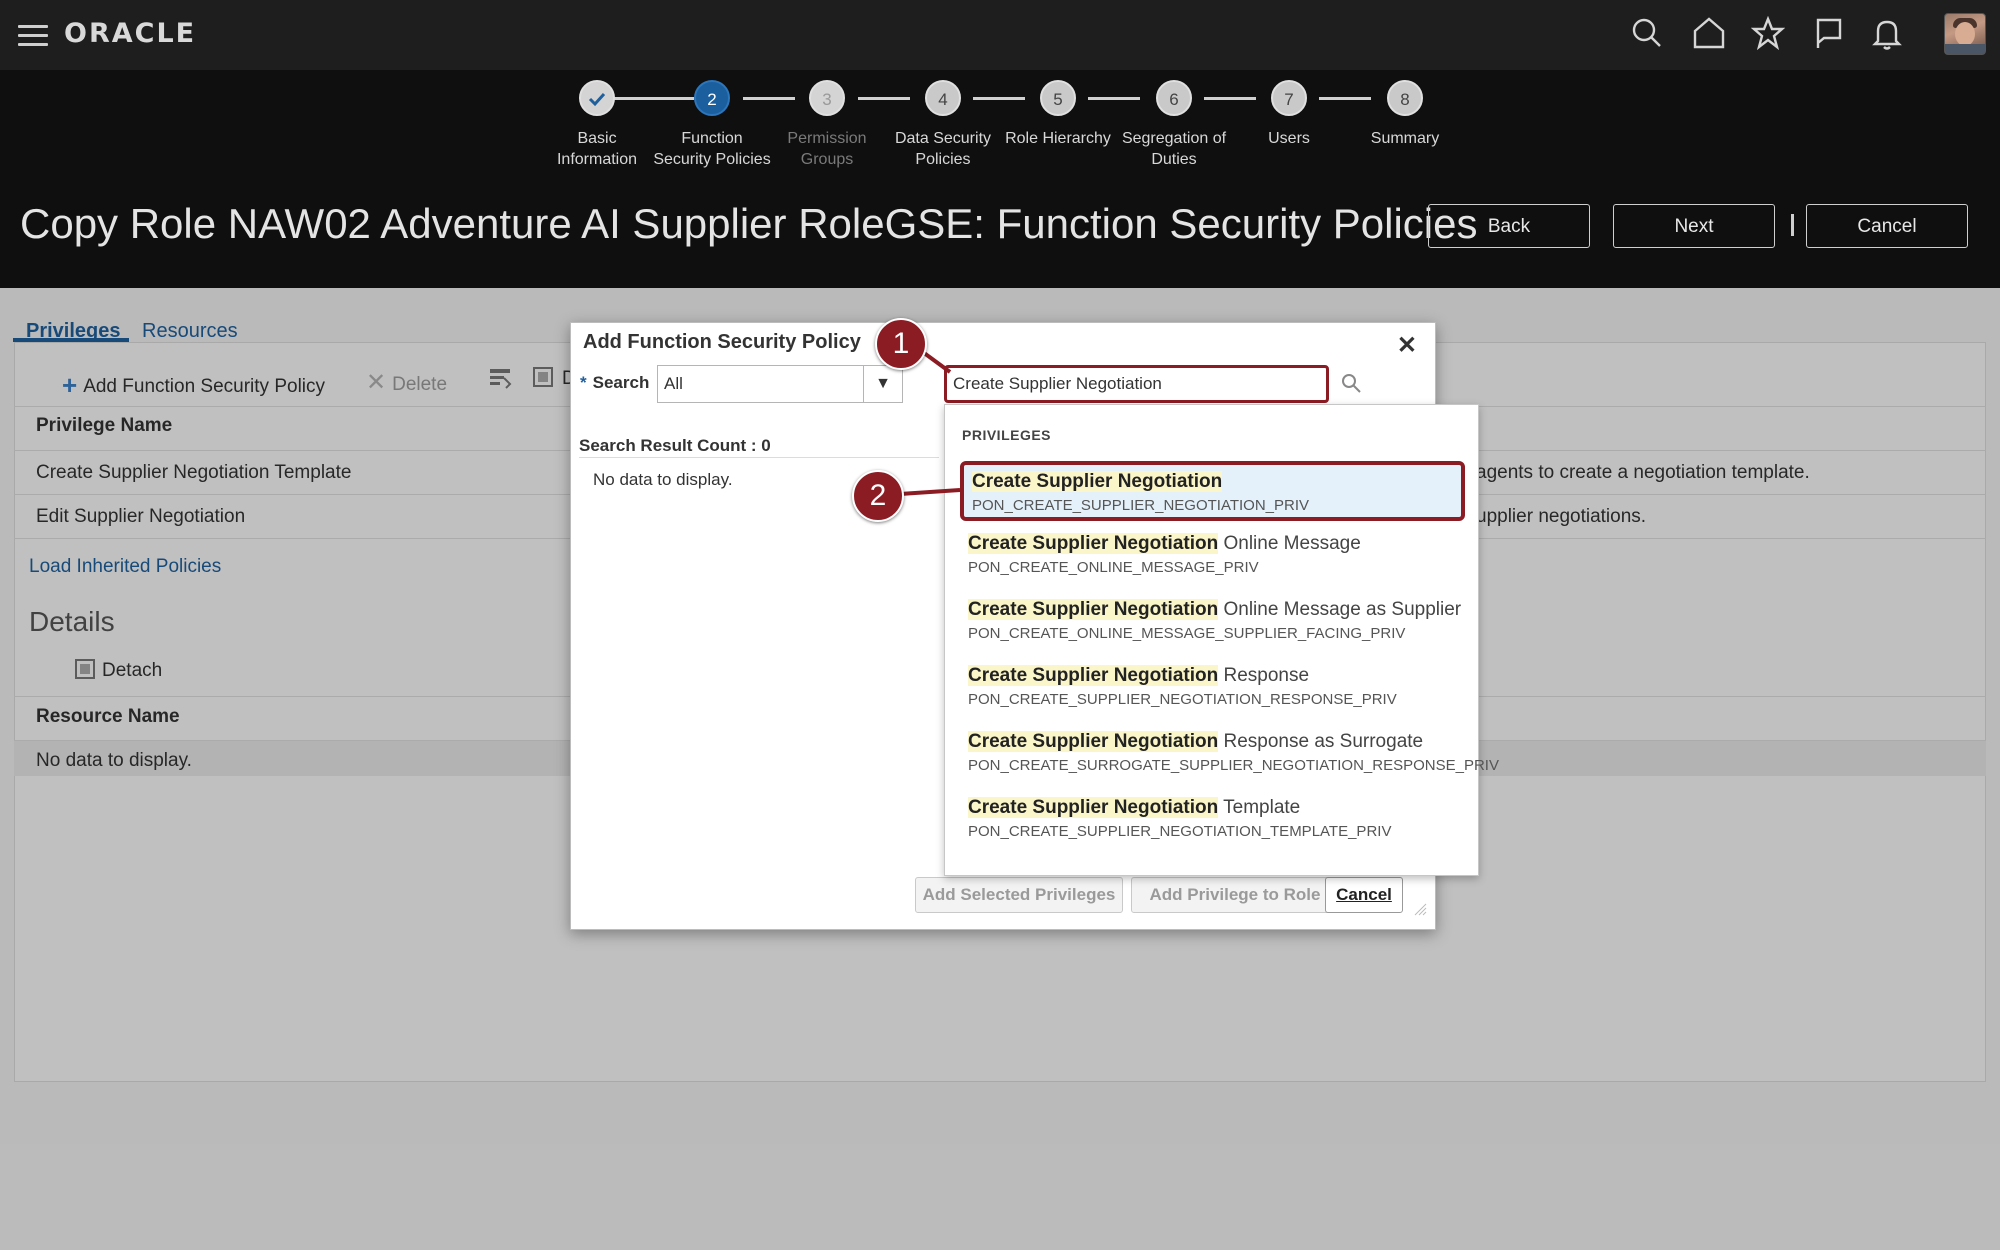 The height and width of the screenshot is (1250, 2000). What do you see at coordinates (878, 496) in the screenshot?
I see `callout-2: 2` at bounding box center [878, 496].